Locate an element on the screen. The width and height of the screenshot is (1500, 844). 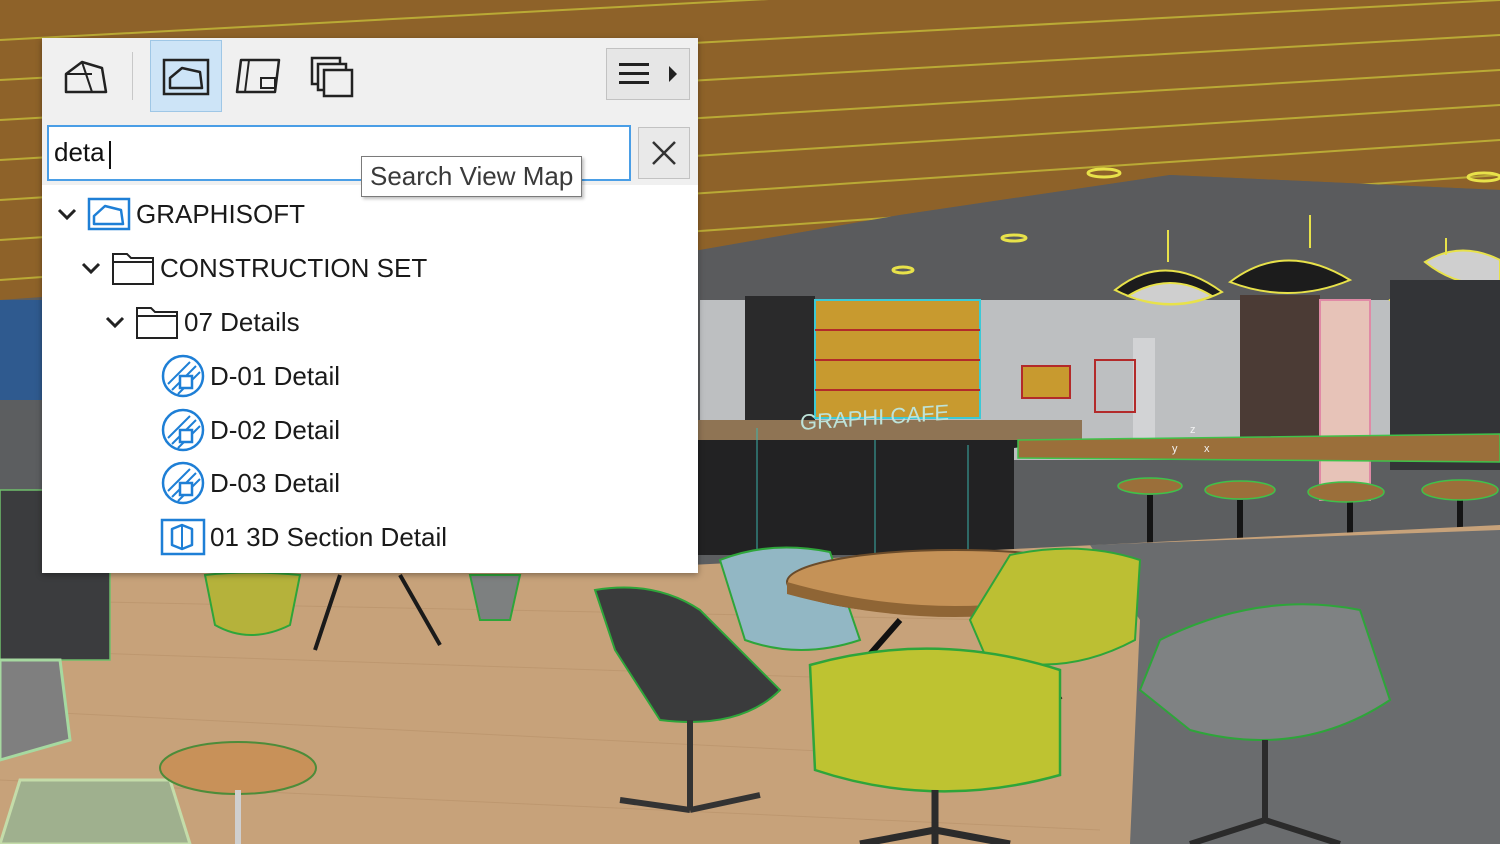
tree-item-label: 01 3D Section Detail is located at coordinates (329, 536).